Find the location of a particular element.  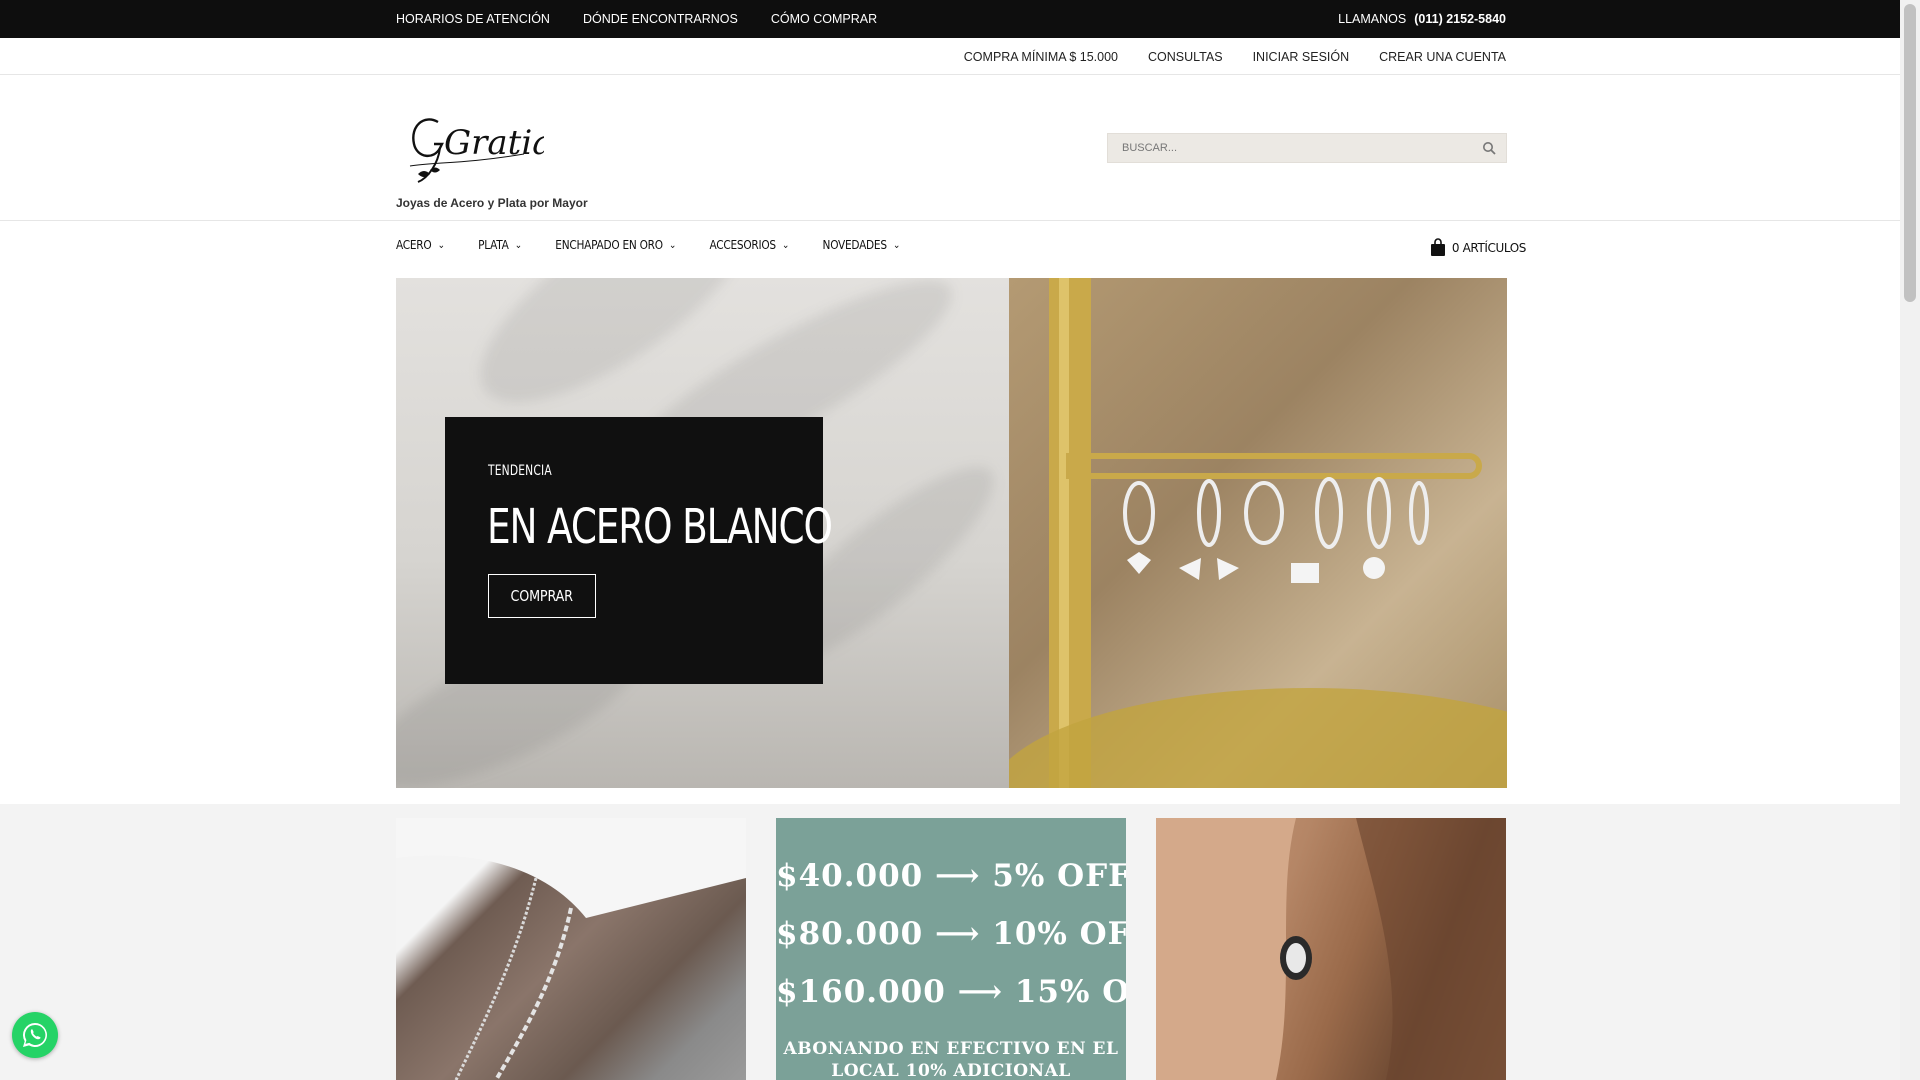

hero-eyebrow: TENDENCIA is located at coordinates (520, 471).